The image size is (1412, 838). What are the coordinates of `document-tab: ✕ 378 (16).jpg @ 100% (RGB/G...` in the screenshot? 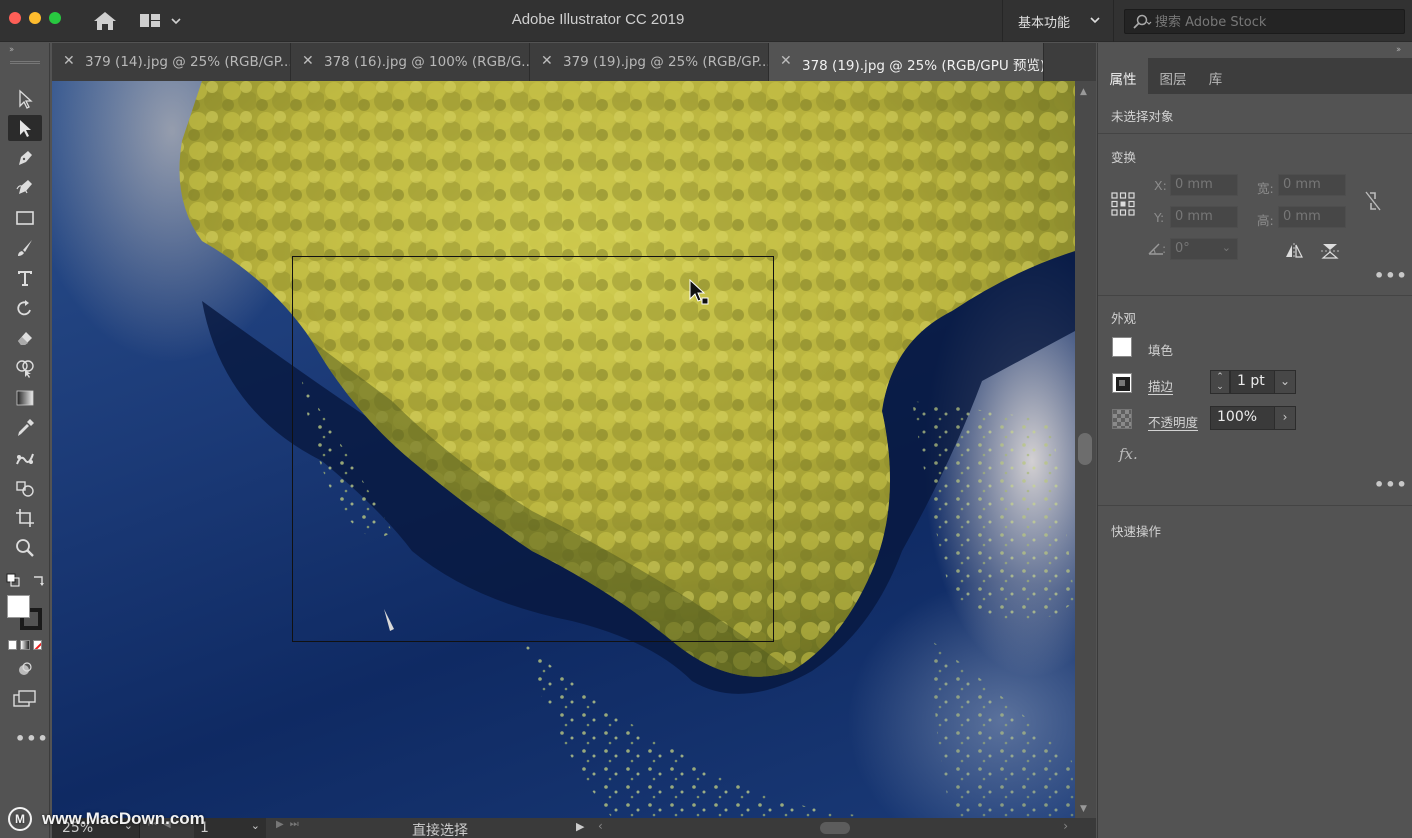 It's located at (410, 62).